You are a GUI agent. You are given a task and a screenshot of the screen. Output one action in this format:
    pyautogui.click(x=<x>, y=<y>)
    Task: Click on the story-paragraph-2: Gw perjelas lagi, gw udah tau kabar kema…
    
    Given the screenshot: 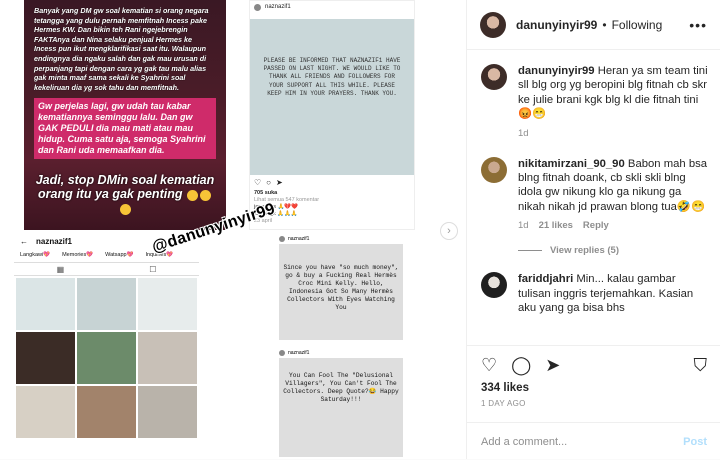 What is the action you would take?
    pyautogui.click(x=125, y=129)
    